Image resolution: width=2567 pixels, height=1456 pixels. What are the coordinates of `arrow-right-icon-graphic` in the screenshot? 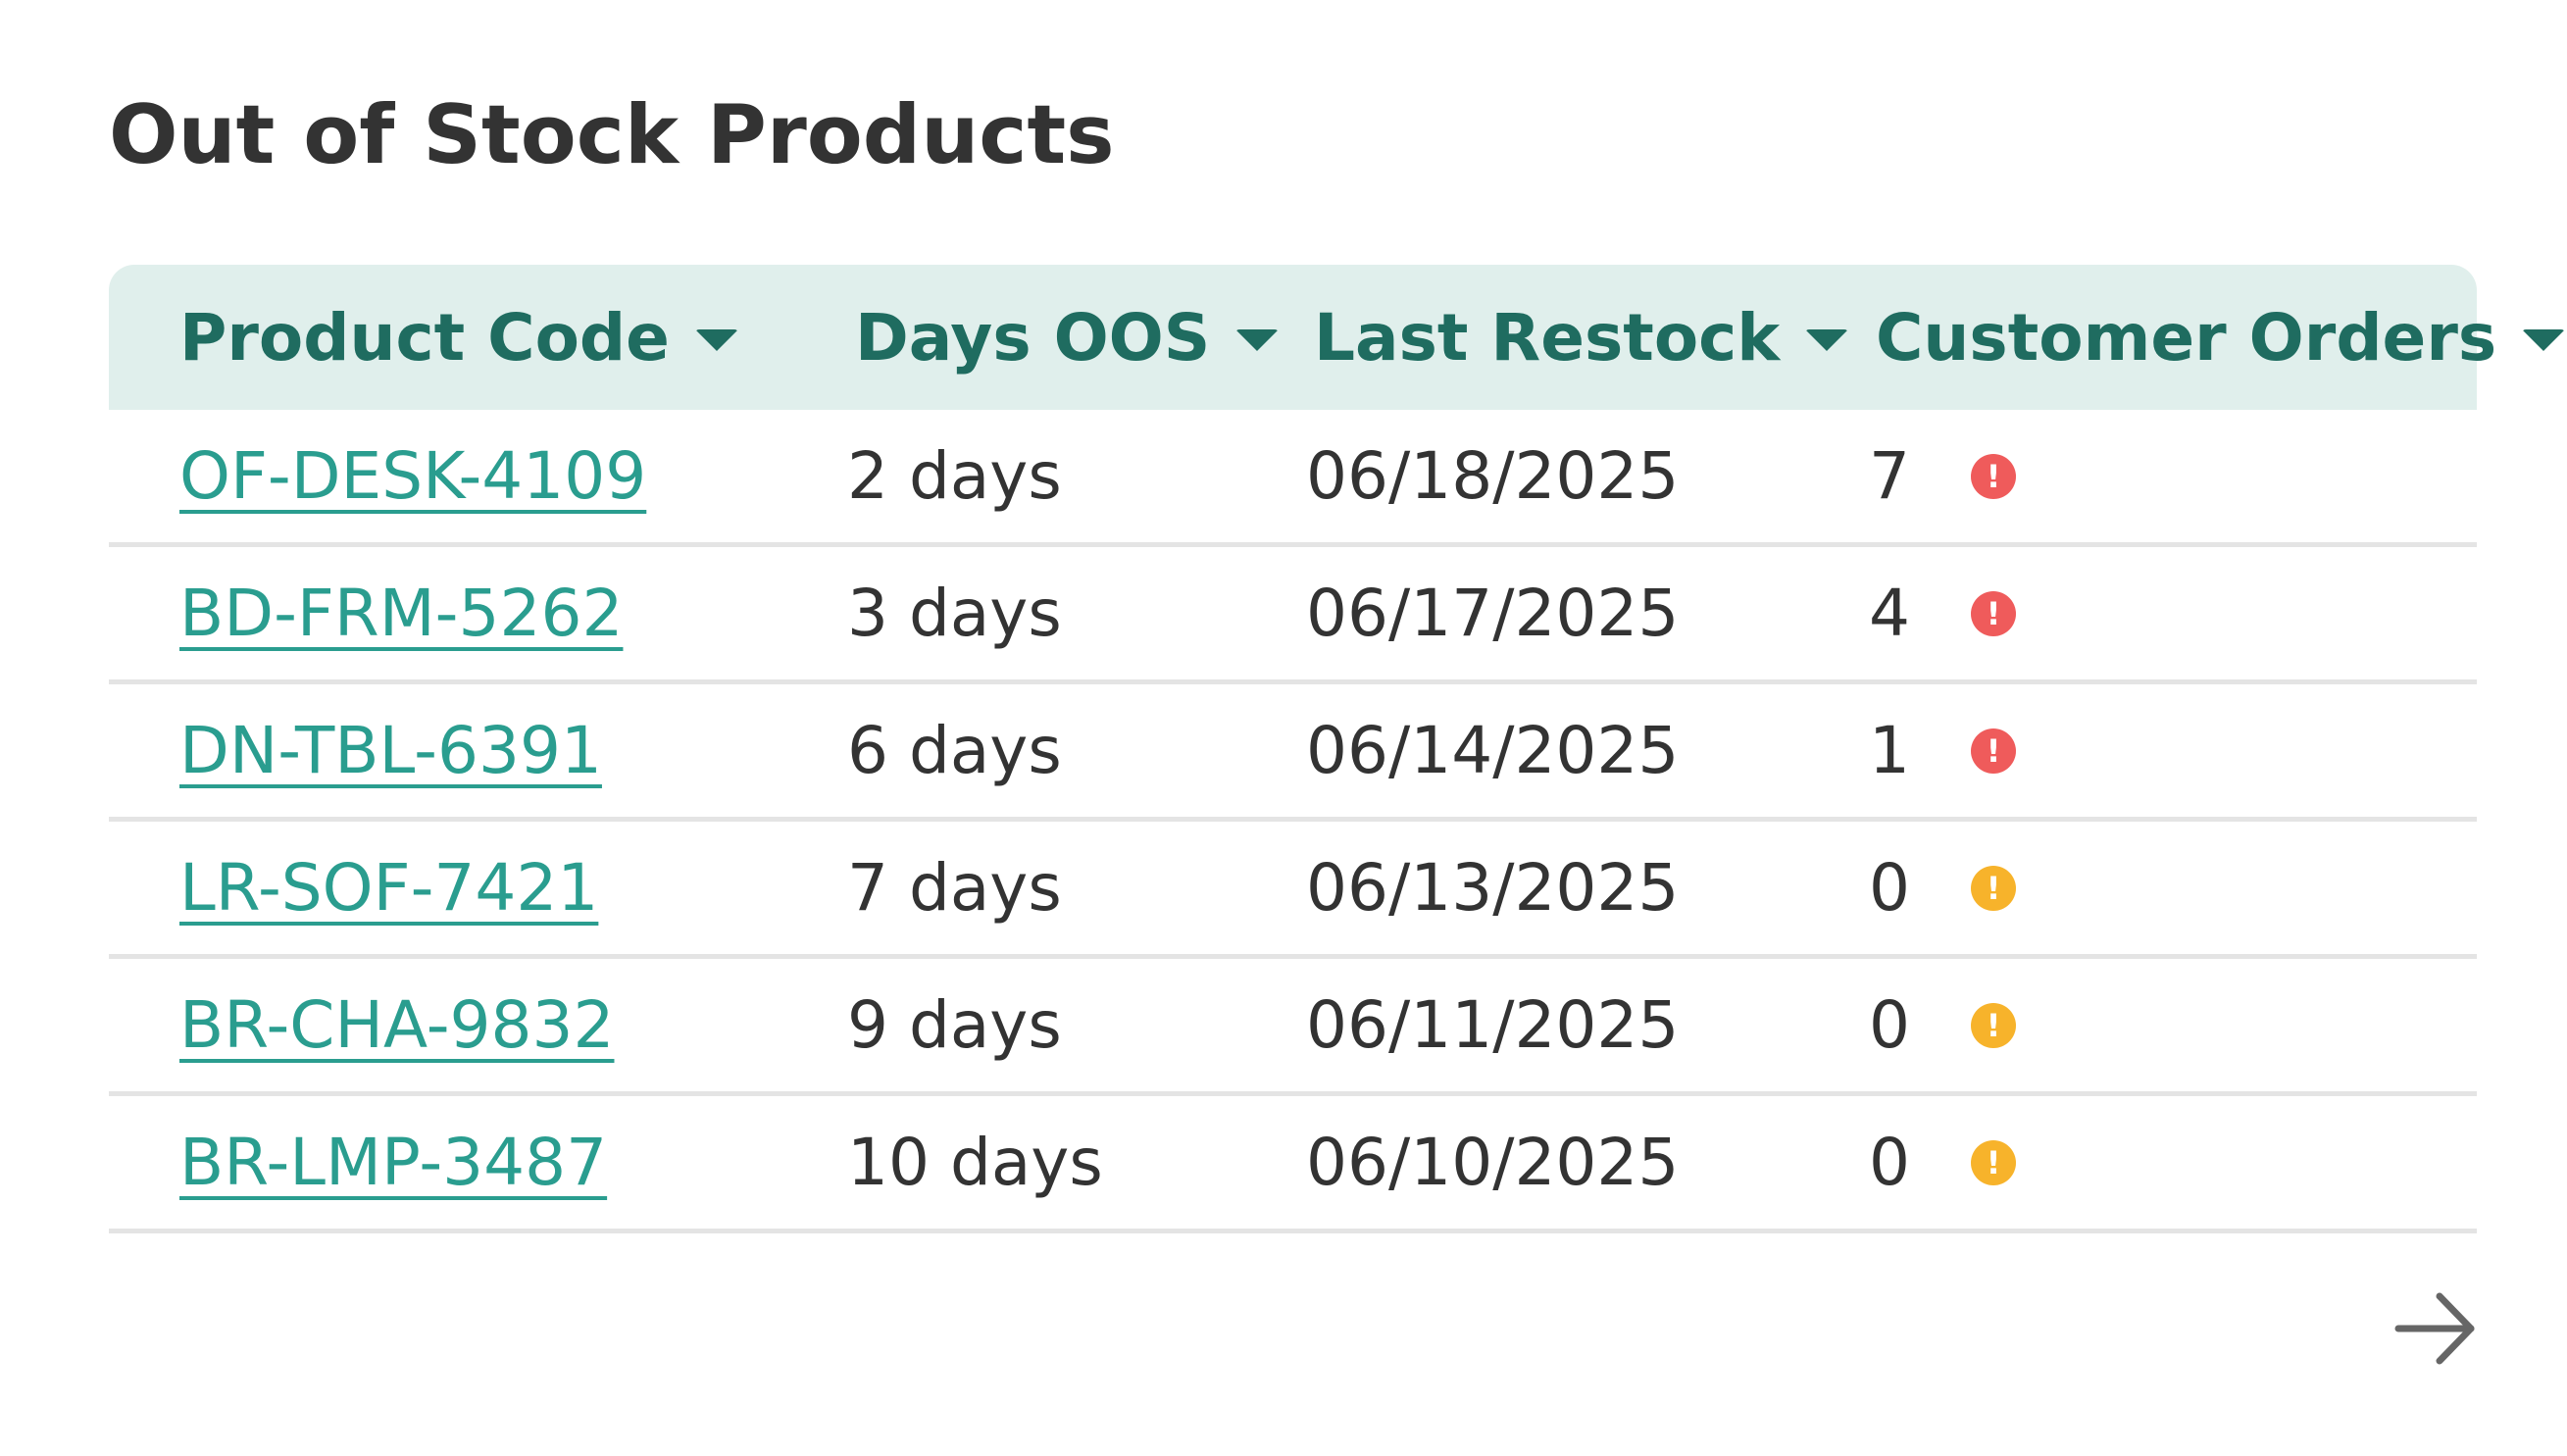 It's located at (2435, 1328).